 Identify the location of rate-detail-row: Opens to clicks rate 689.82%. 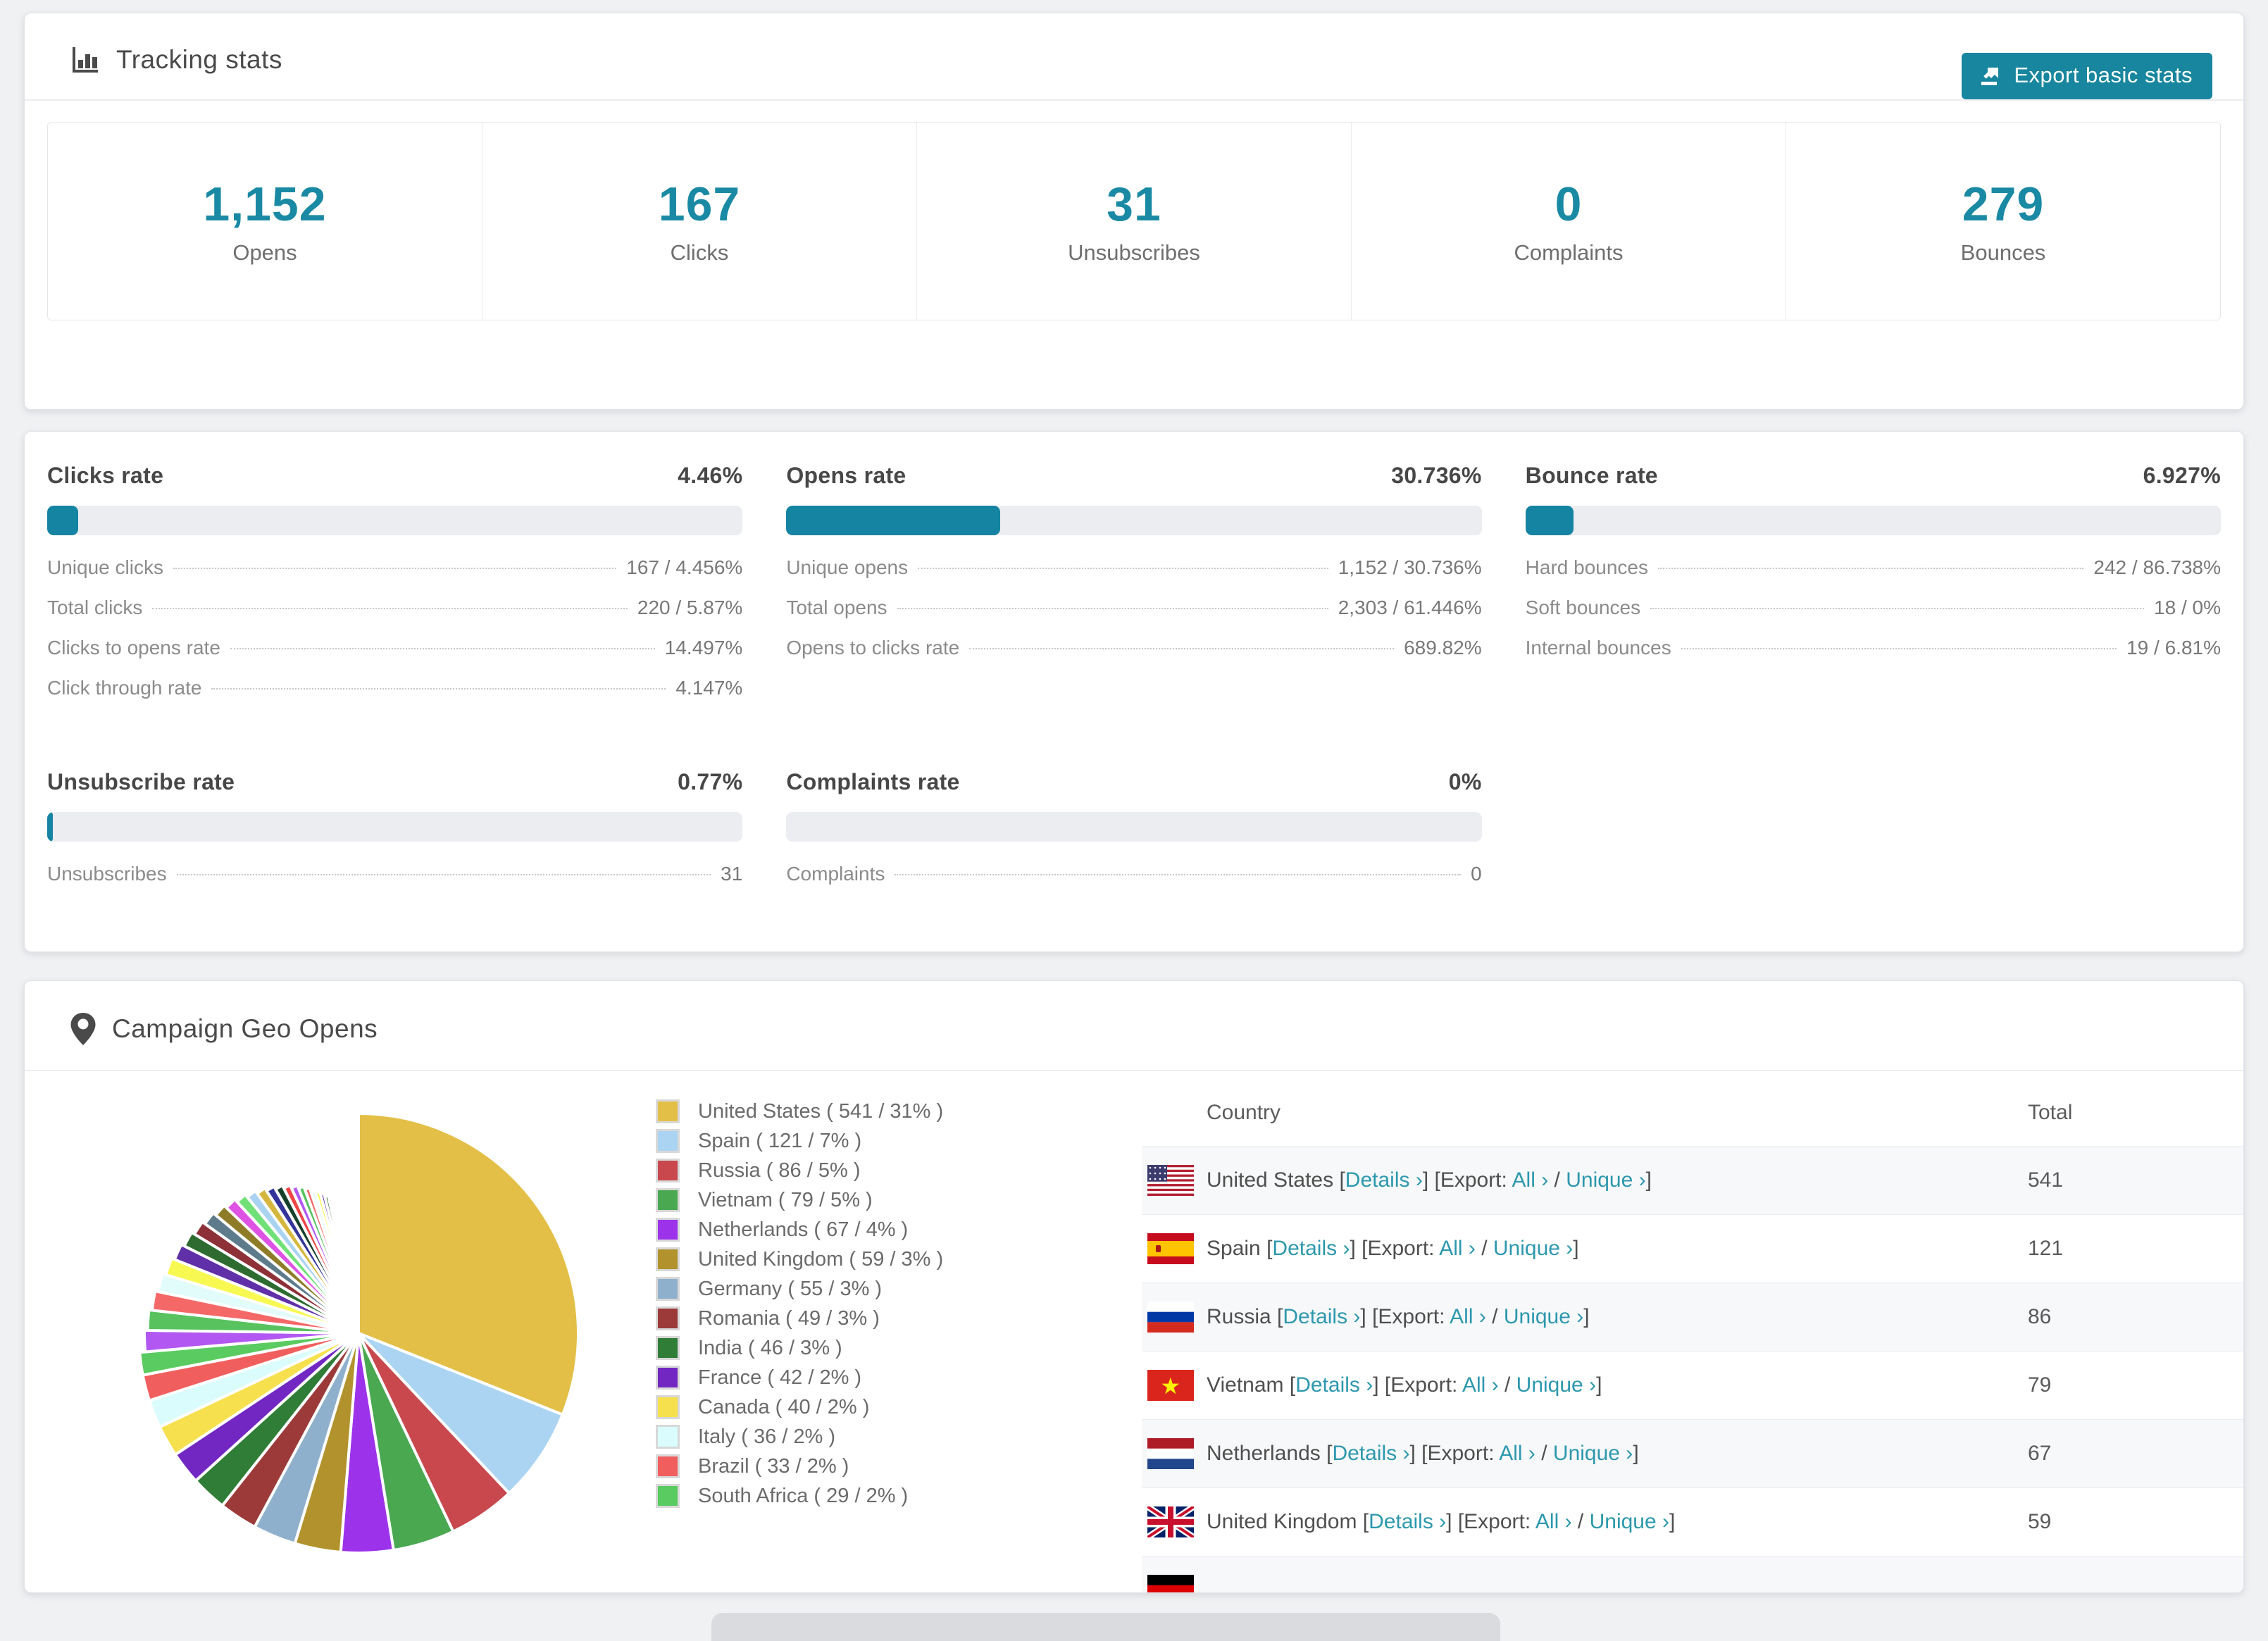
(1134, 657).